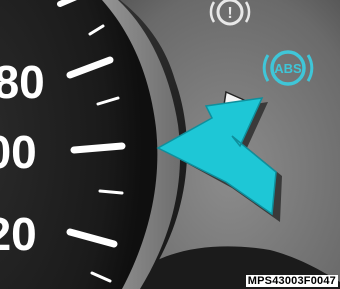 The image size is (340, 289). What do you see at coordinates (22, 82) in the screenshot?
I see `scale-label-180: 180` at bounding box center [22, 82].